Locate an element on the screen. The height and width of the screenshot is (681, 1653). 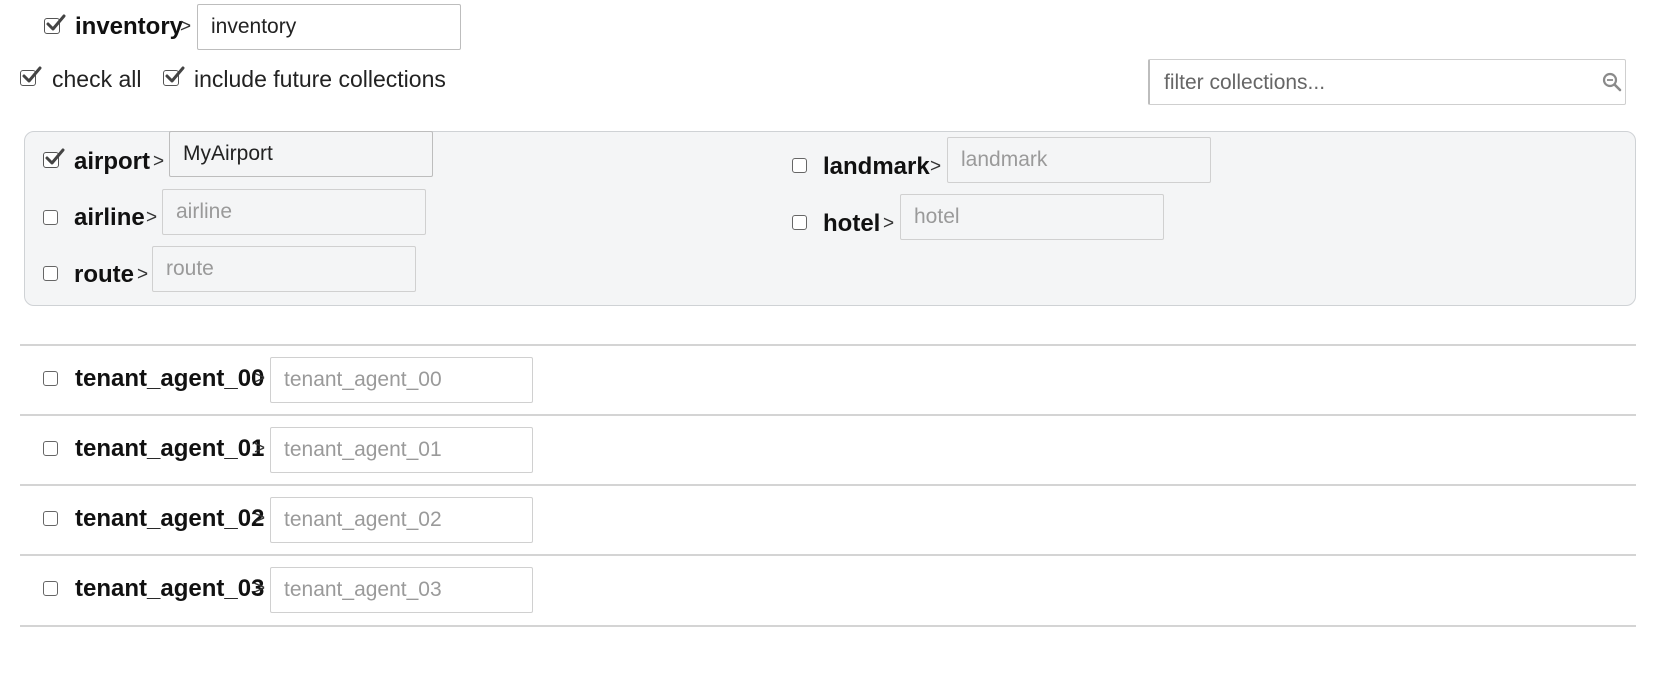
bucket-target-input is located at coordinates (329, 27).